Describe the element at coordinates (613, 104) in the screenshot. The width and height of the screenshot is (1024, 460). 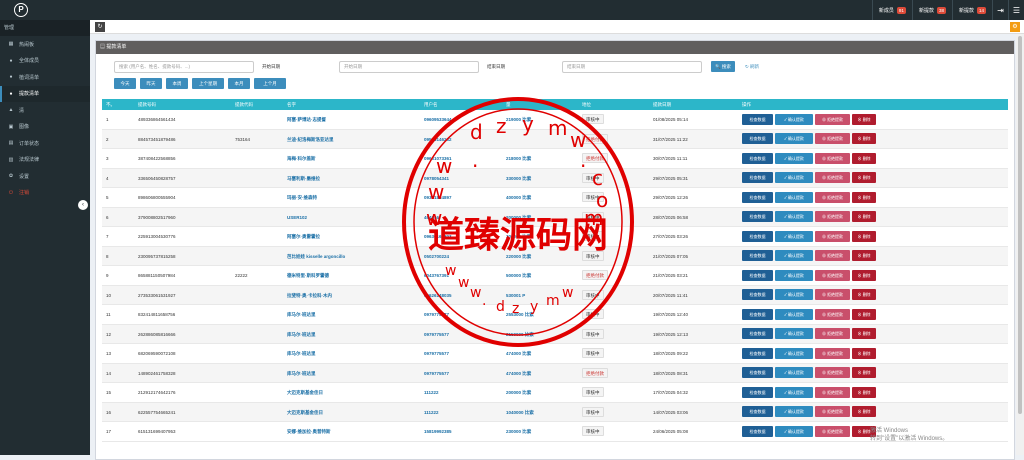
I see `header-status: 地位` at that location.